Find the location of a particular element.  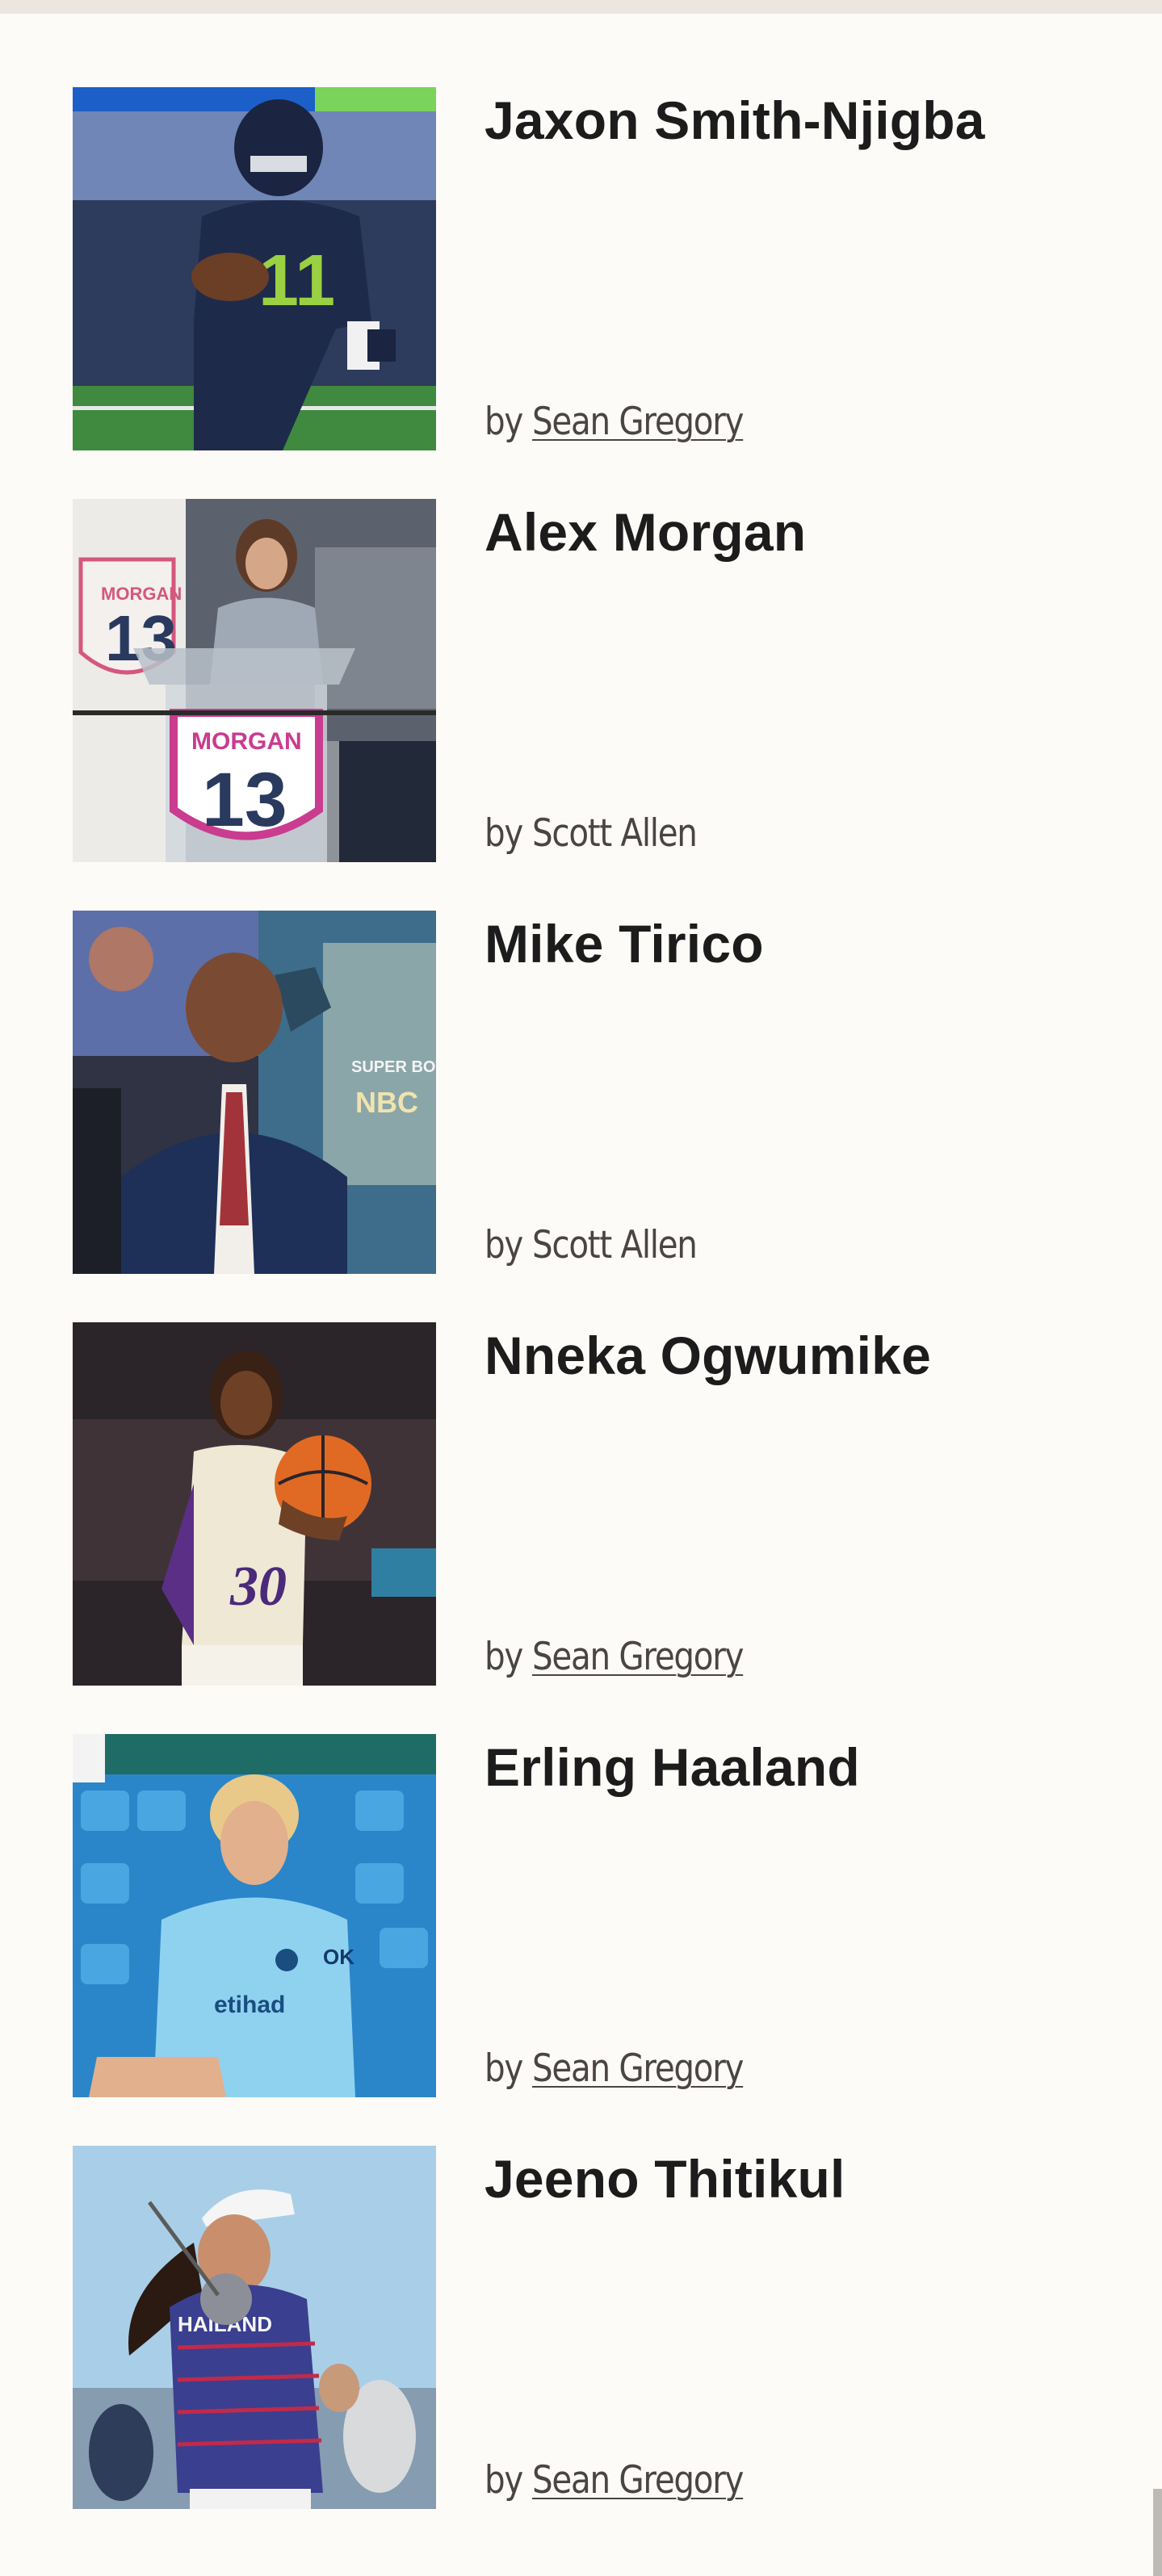

article-title: Erling Haaland is located at coordinates (672, 1768).